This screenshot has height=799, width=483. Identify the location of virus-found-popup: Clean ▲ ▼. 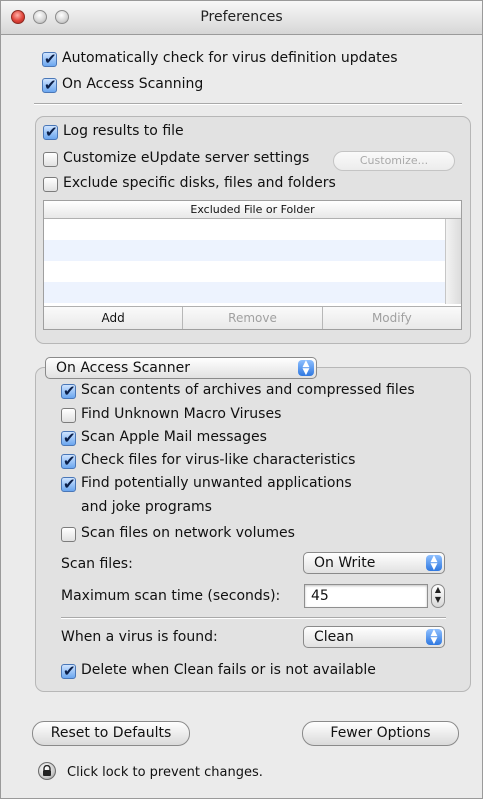
(374, 637).